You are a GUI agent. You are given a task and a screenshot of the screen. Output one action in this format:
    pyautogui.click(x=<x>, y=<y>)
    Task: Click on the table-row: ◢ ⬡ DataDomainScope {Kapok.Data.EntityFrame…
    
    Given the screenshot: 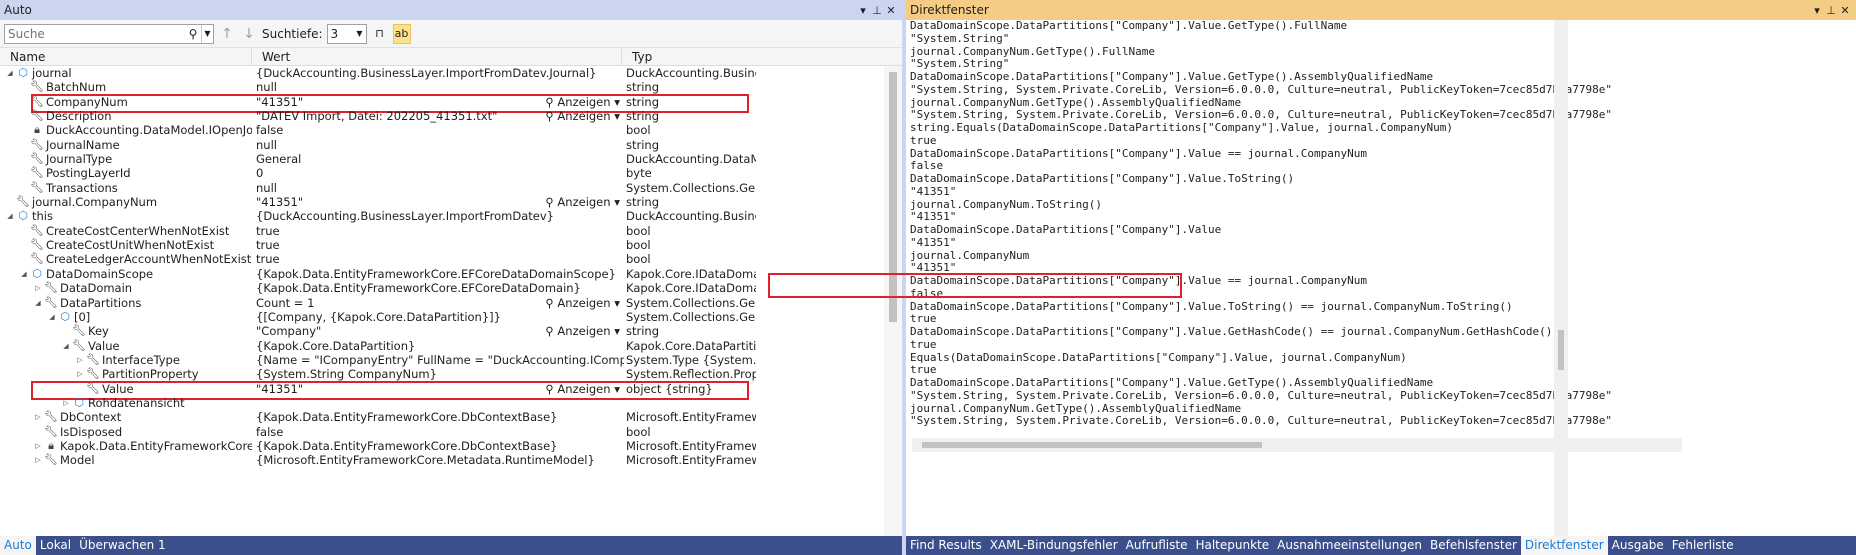 What is the action you would take?
    pyautogui.click(x=442, y=274)
    